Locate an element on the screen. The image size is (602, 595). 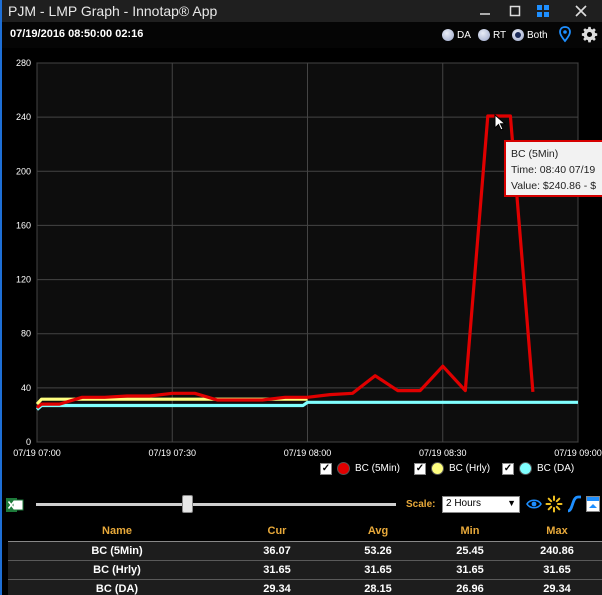
cell-max: 29.34 is located at coordinates (557, 589).